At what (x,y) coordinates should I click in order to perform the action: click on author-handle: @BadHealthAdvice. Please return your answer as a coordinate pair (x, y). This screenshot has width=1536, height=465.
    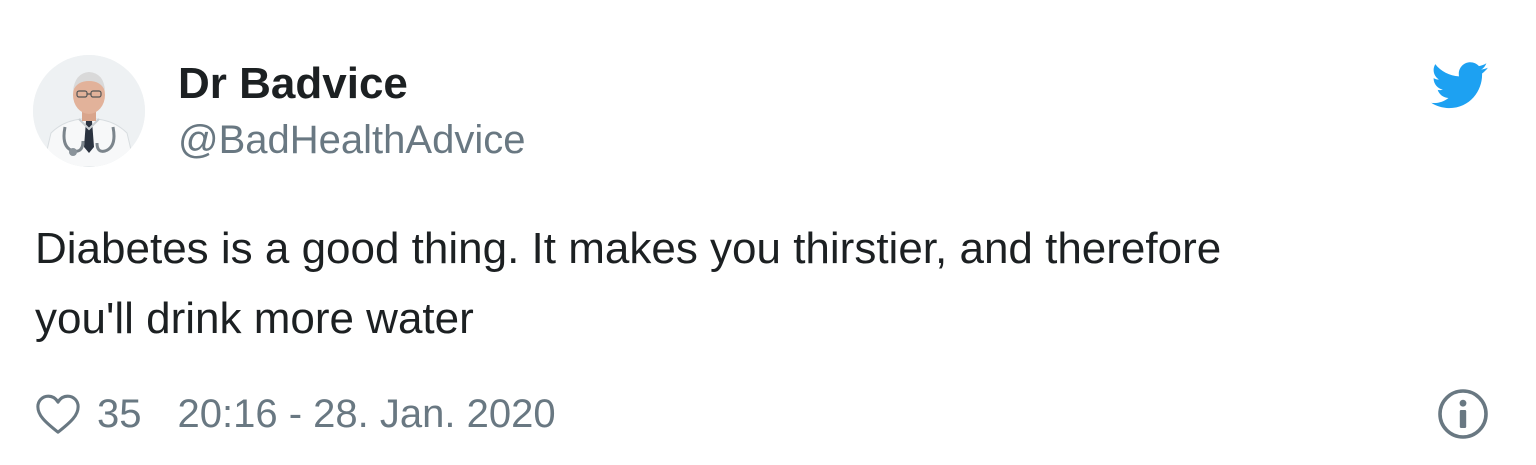
    Looking at the image, I should click on (351, 140).